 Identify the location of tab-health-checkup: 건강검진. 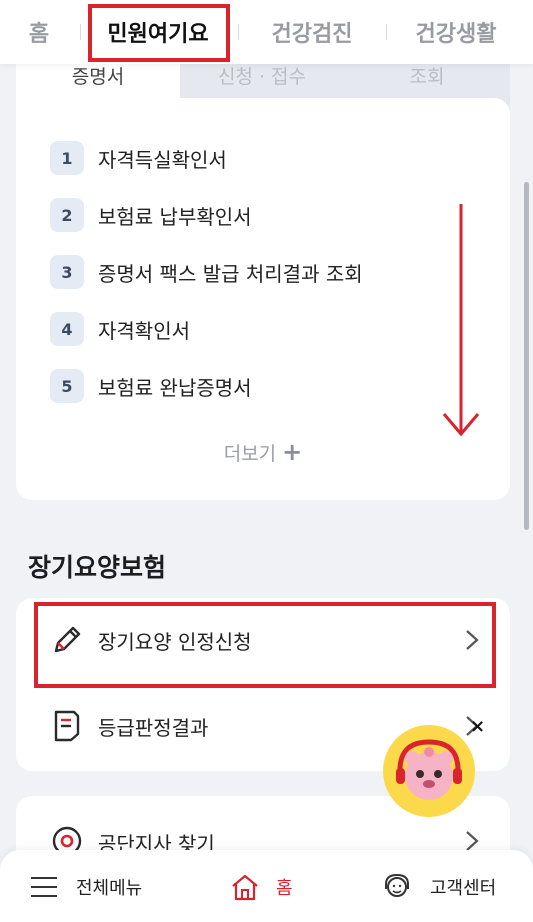
(312, 32).